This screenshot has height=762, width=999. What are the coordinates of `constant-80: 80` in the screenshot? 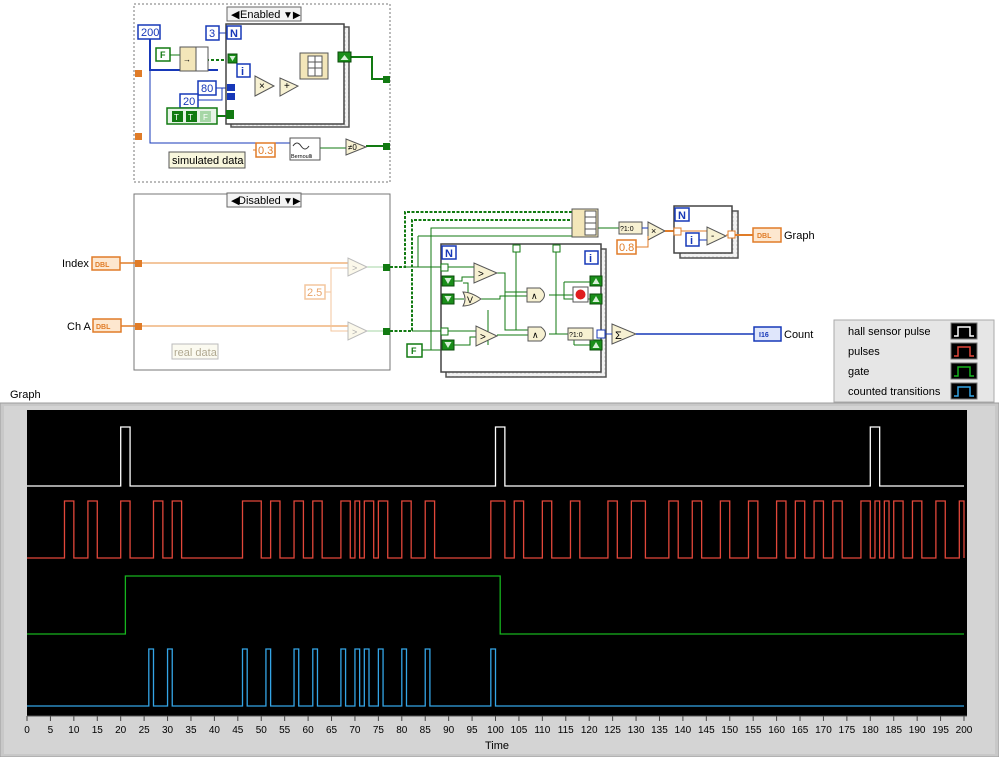 It's located at (207, 88).